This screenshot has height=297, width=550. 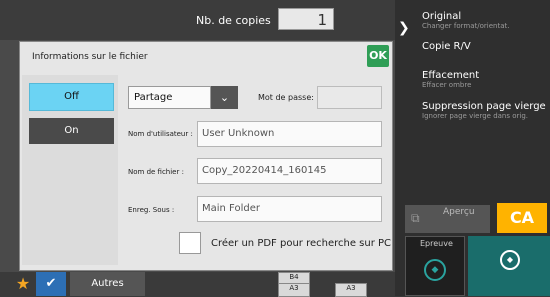 I want to click on star-icon: ★, so click(x=23, y=284).